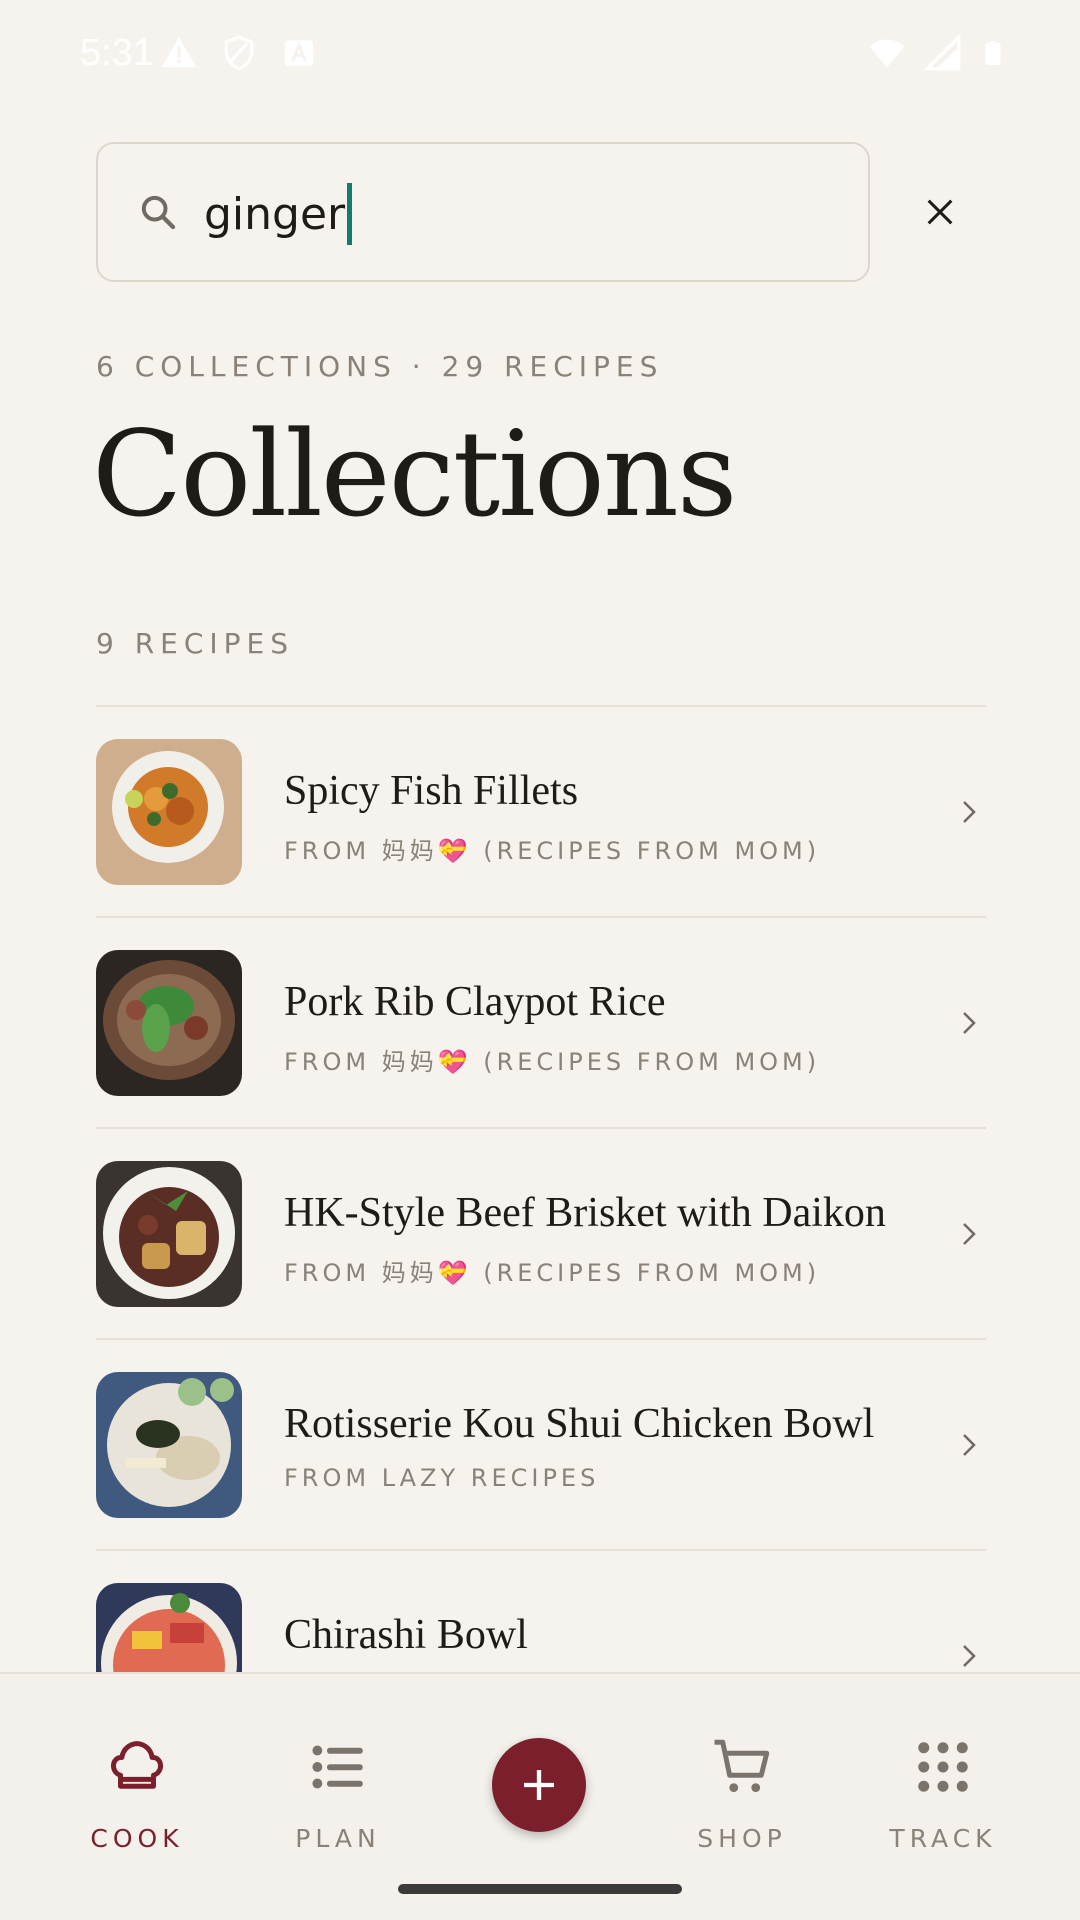 This screenshot has width=1080, height=1920. I want to click on page-title: Collections, so click(414, 474).